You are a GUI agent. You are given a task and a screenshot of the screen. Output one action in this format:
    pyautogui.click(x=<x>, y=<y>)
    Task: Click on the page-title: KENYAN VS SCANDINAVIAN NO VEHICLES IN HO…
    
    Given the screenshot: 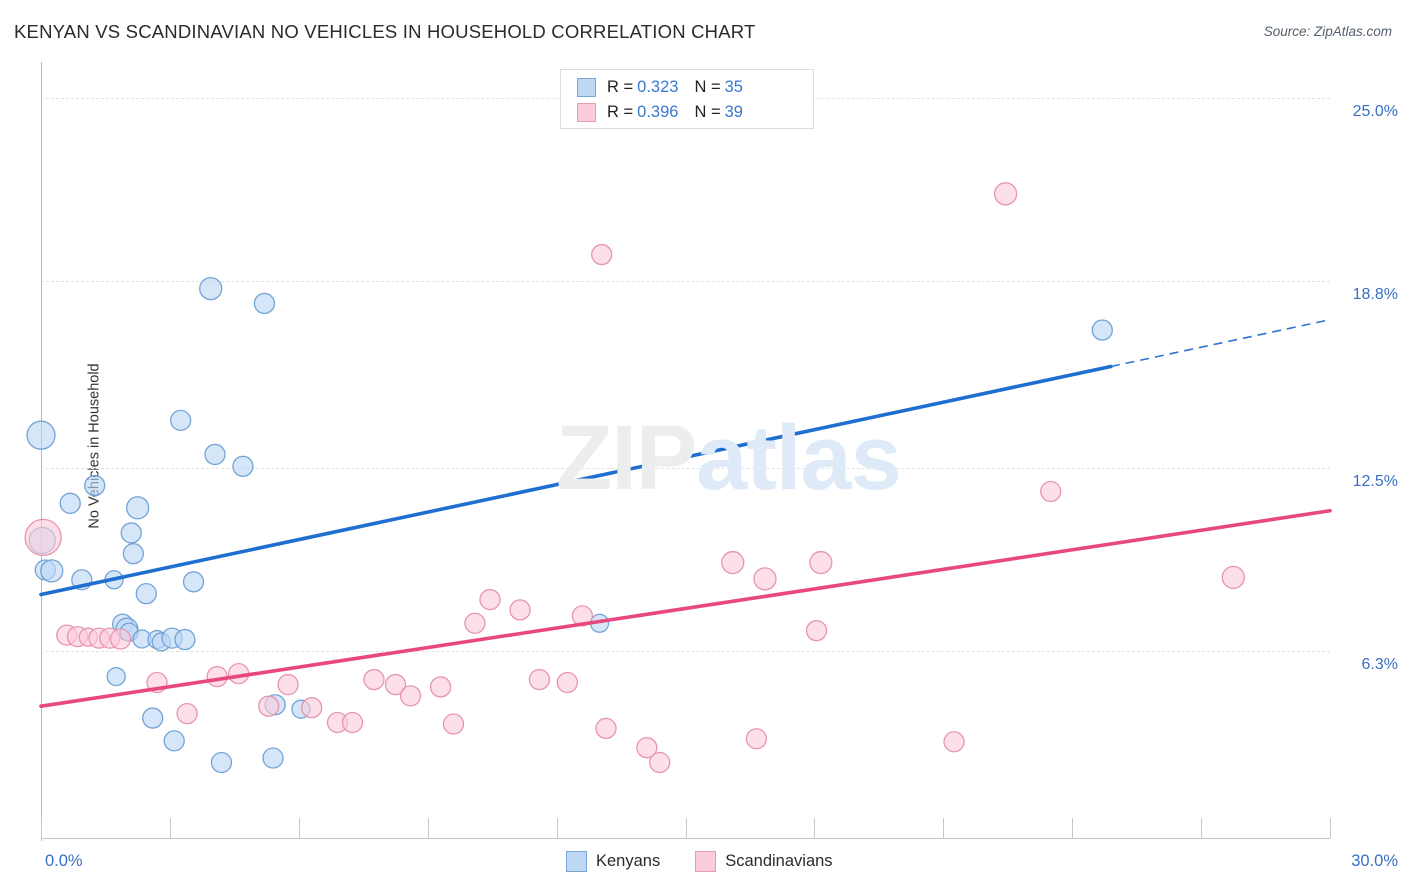 What is the action you would take?
    pyautogui.click(x=385, y=31)
    